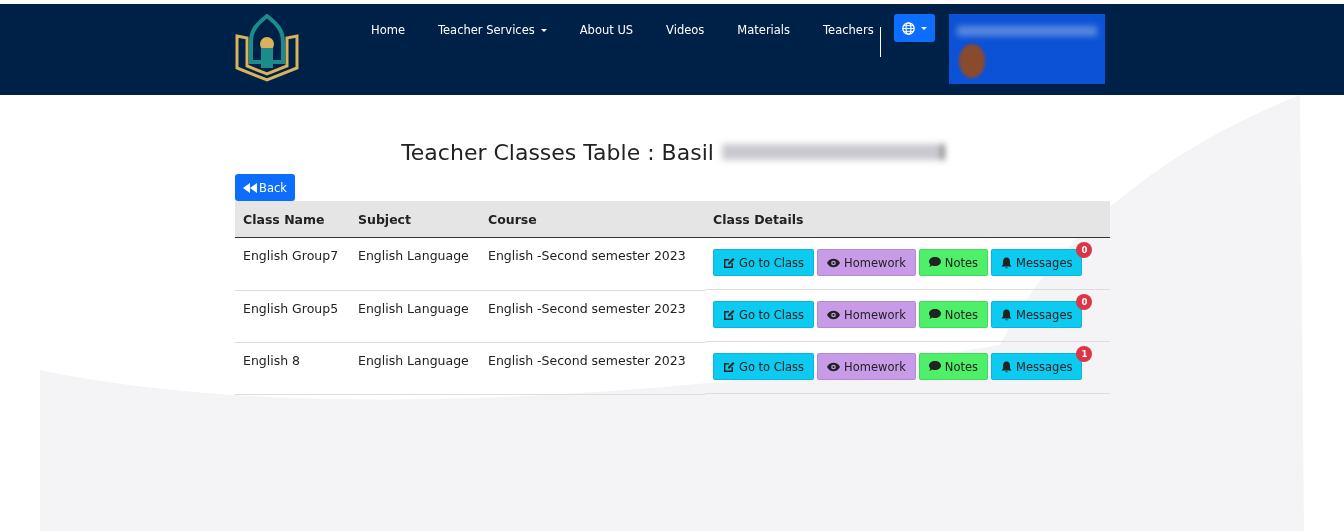 This screenshot has height=531, width=1344. I want to click on back-button: Back, so click(265, 187).